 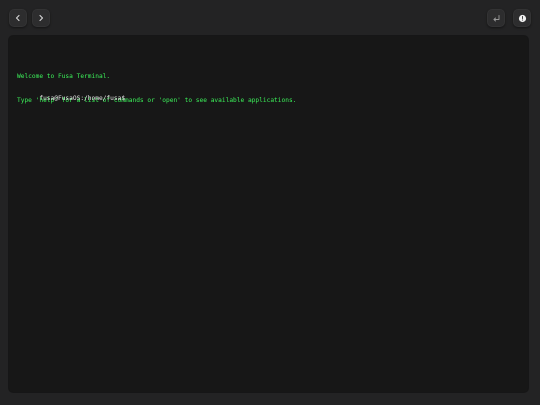 I want to click on chevron-left-icon, so click(x=17, y=18).